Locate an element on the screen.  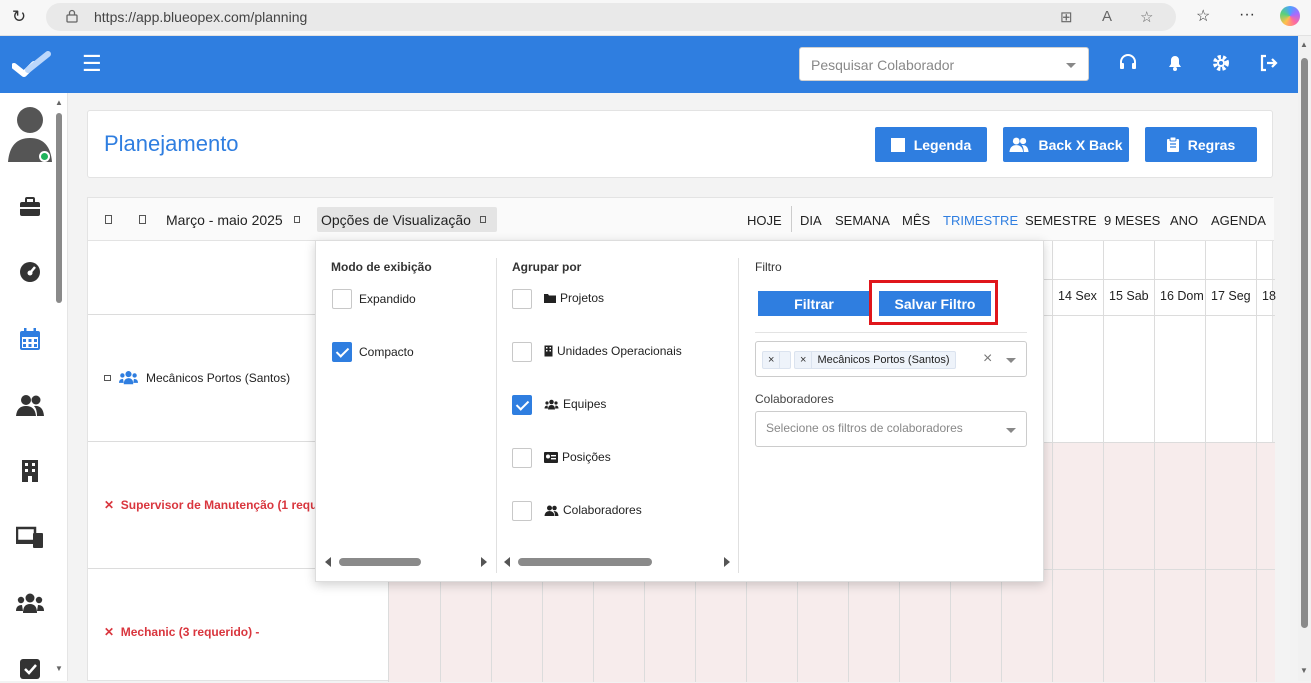
logout-icon is located at coordinates (1269, 63).